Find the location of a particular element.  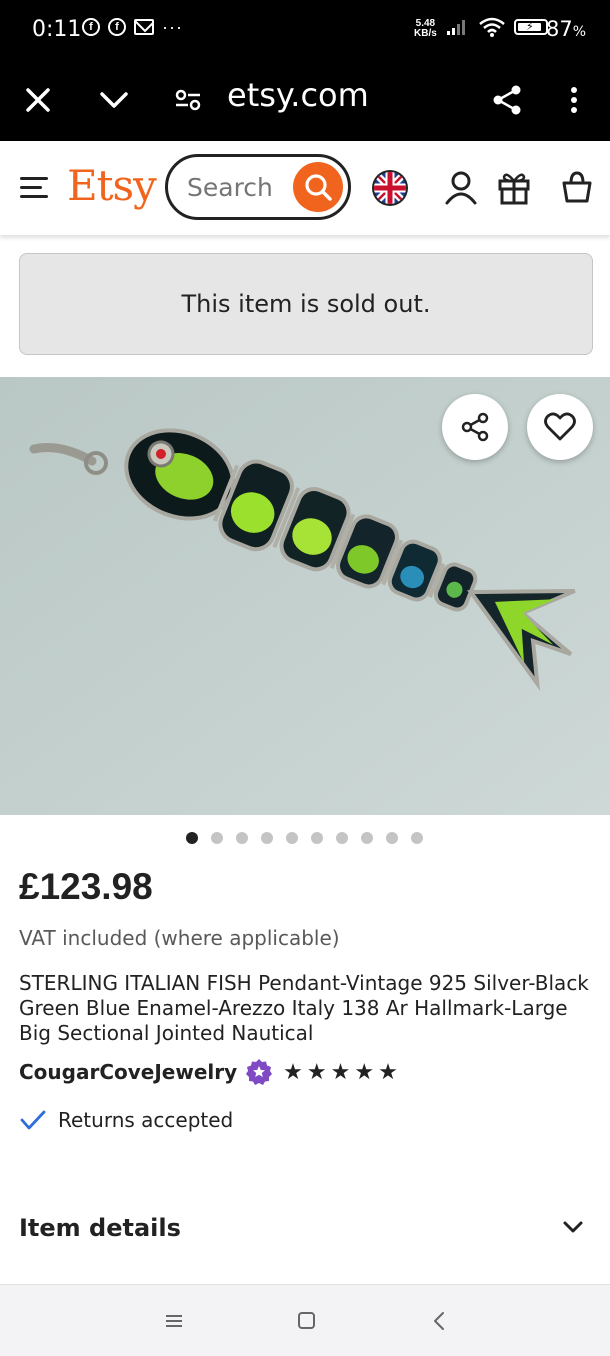

search-button is located at coordinates (318, 187).